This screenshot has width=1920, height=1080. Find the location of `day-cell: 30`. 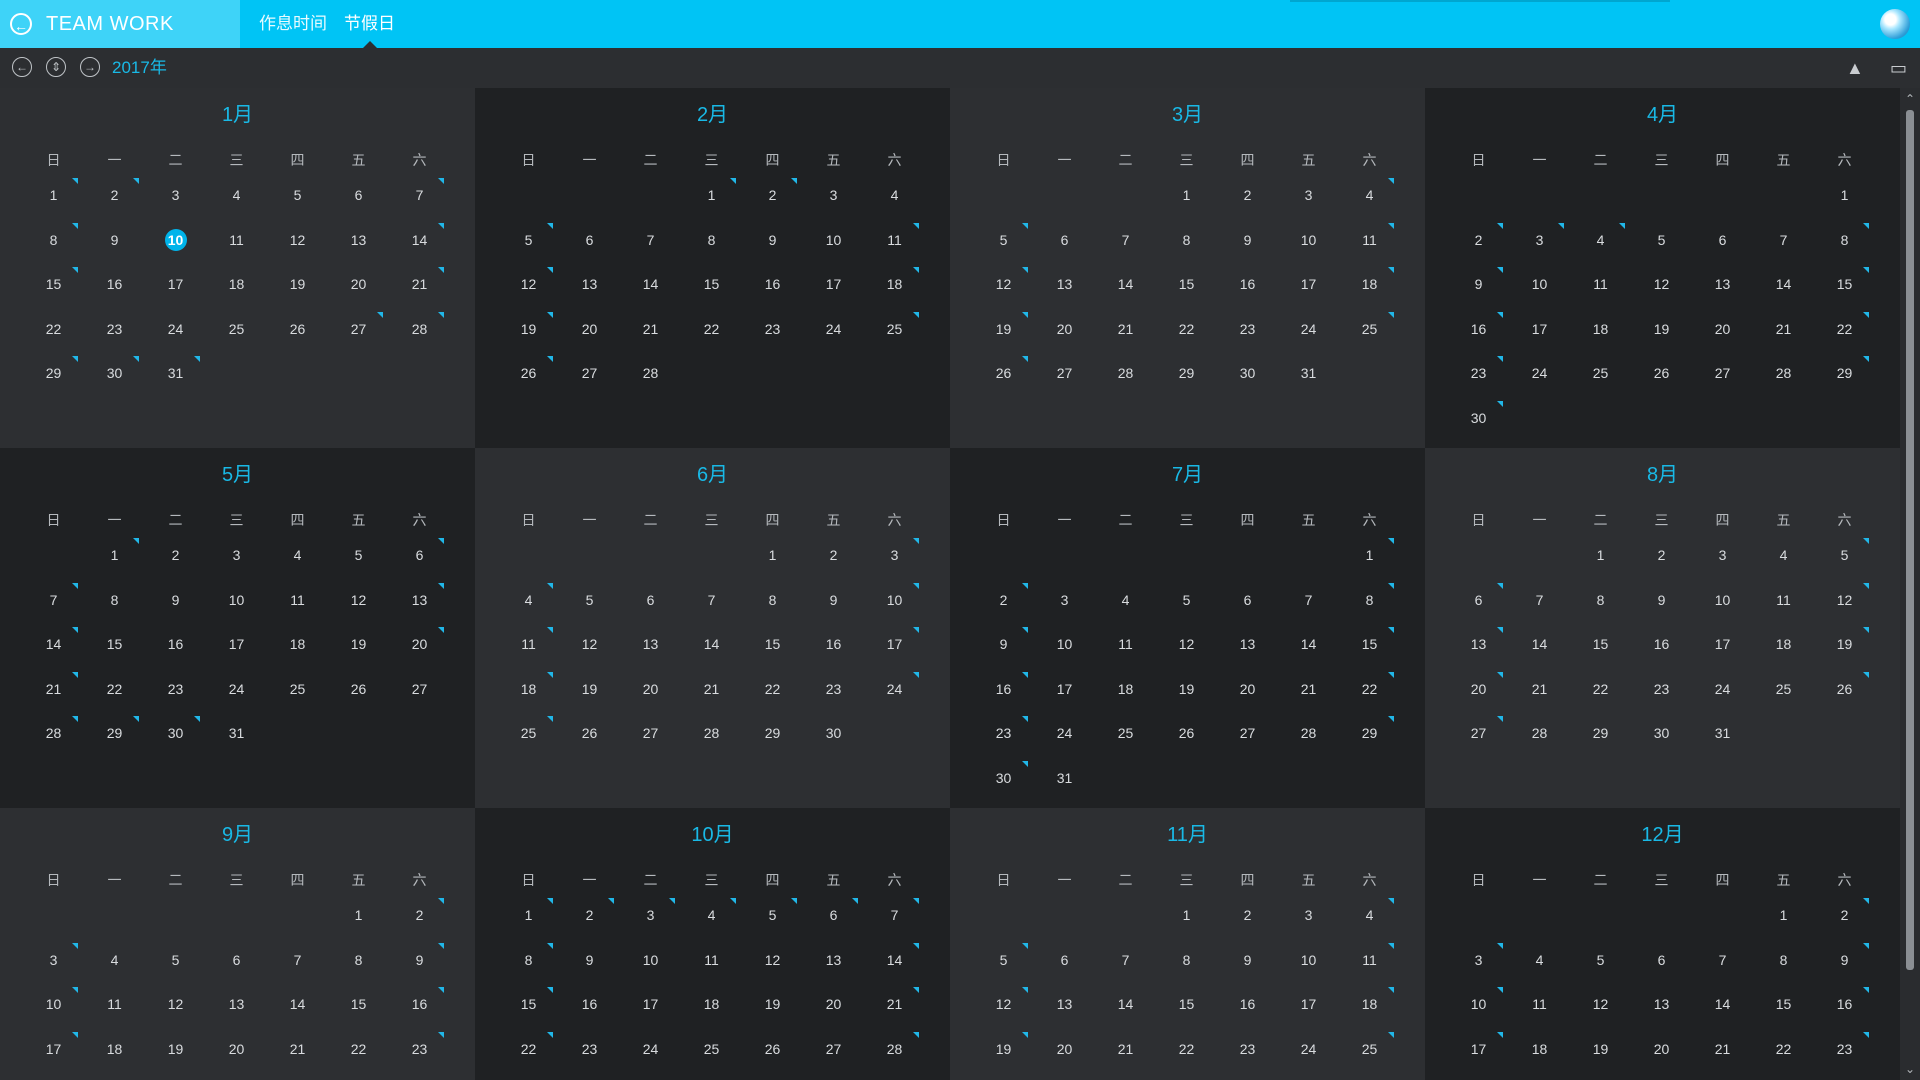

day-cell: 30 is located at coordinates (1478, 424).